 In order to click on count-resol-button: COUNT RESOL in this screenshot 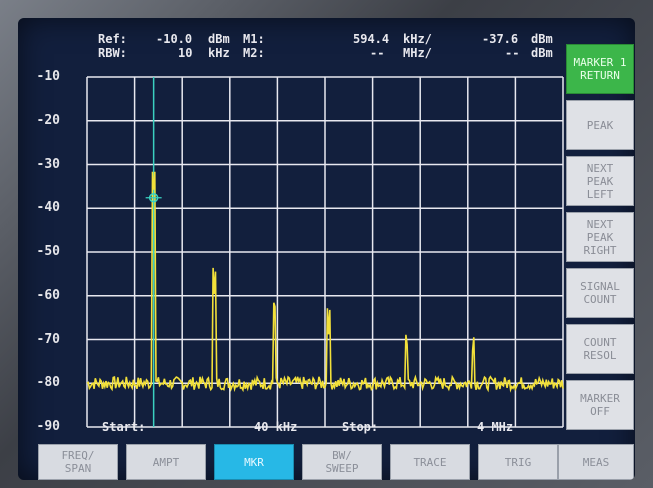, I will do `click(600, 349)`.